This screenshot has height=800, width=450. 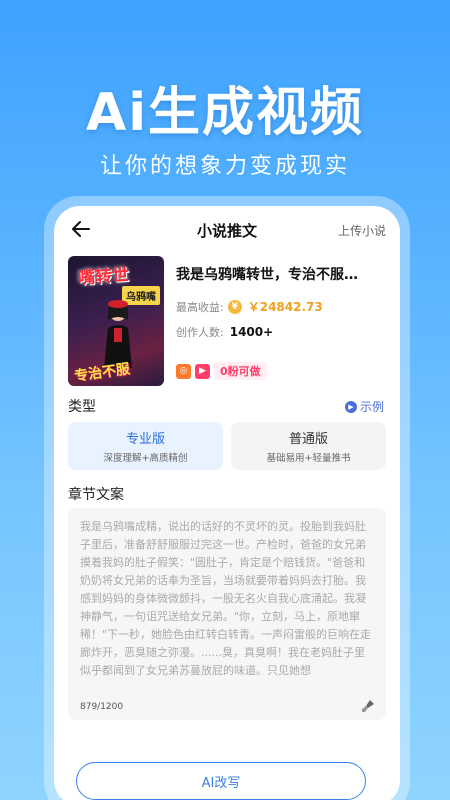 I want to click on example-label: 示例, so click(x=371, y=407).